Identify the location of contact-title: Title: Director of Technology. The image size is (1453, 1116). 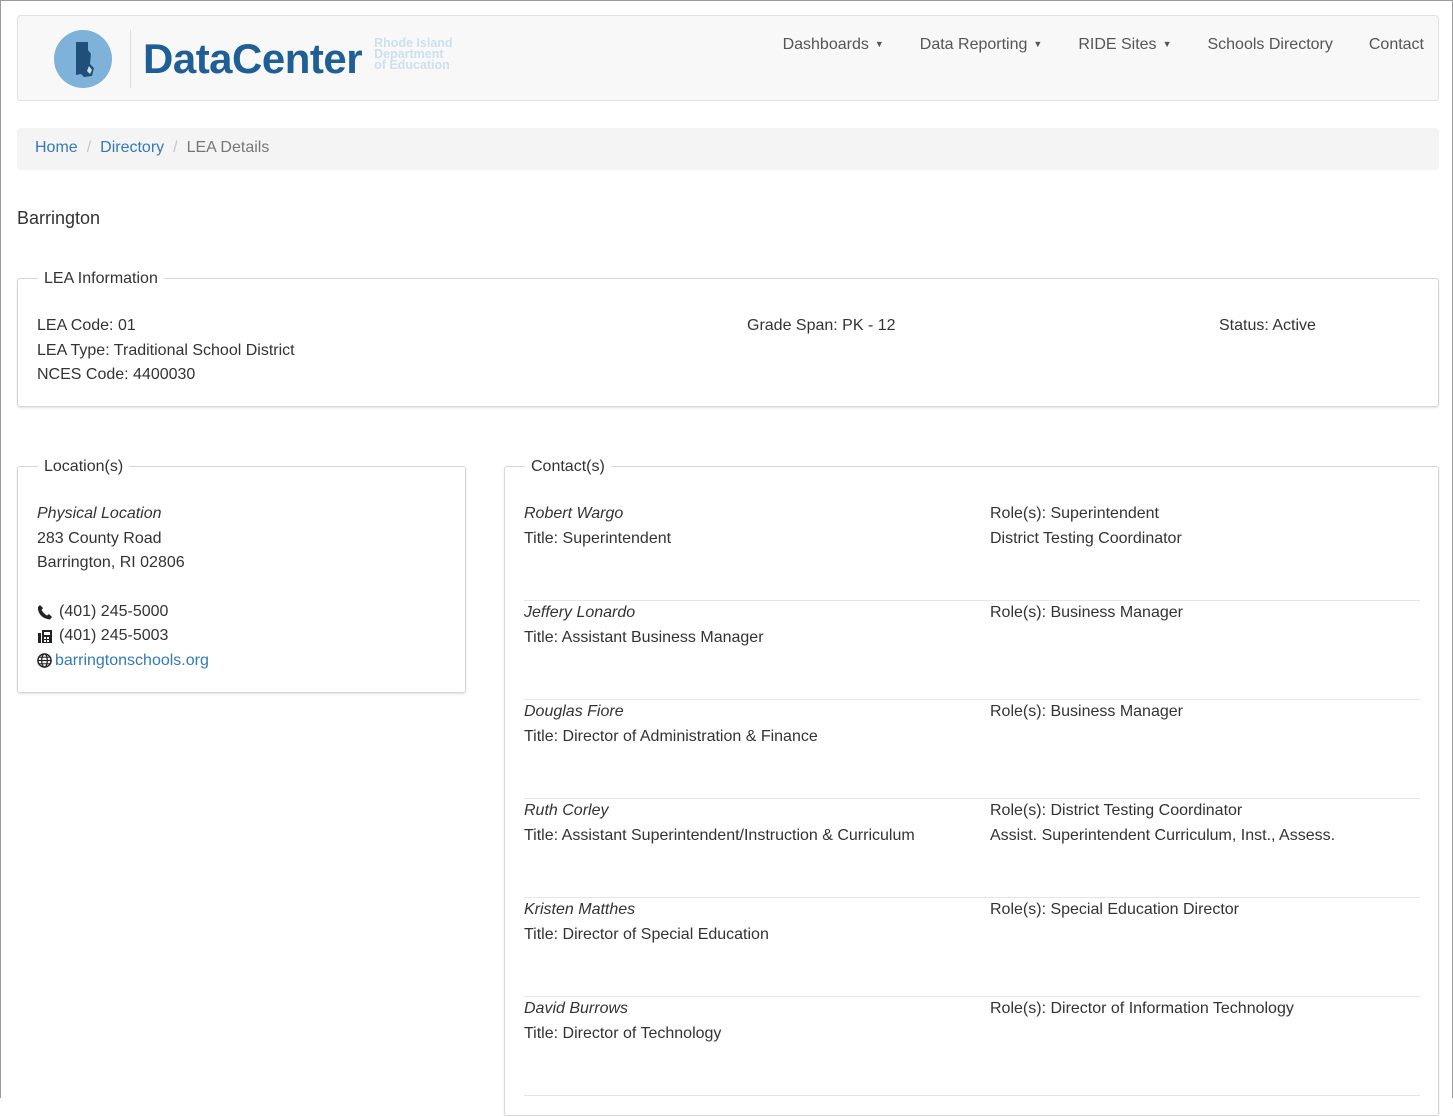
(623, 1033).